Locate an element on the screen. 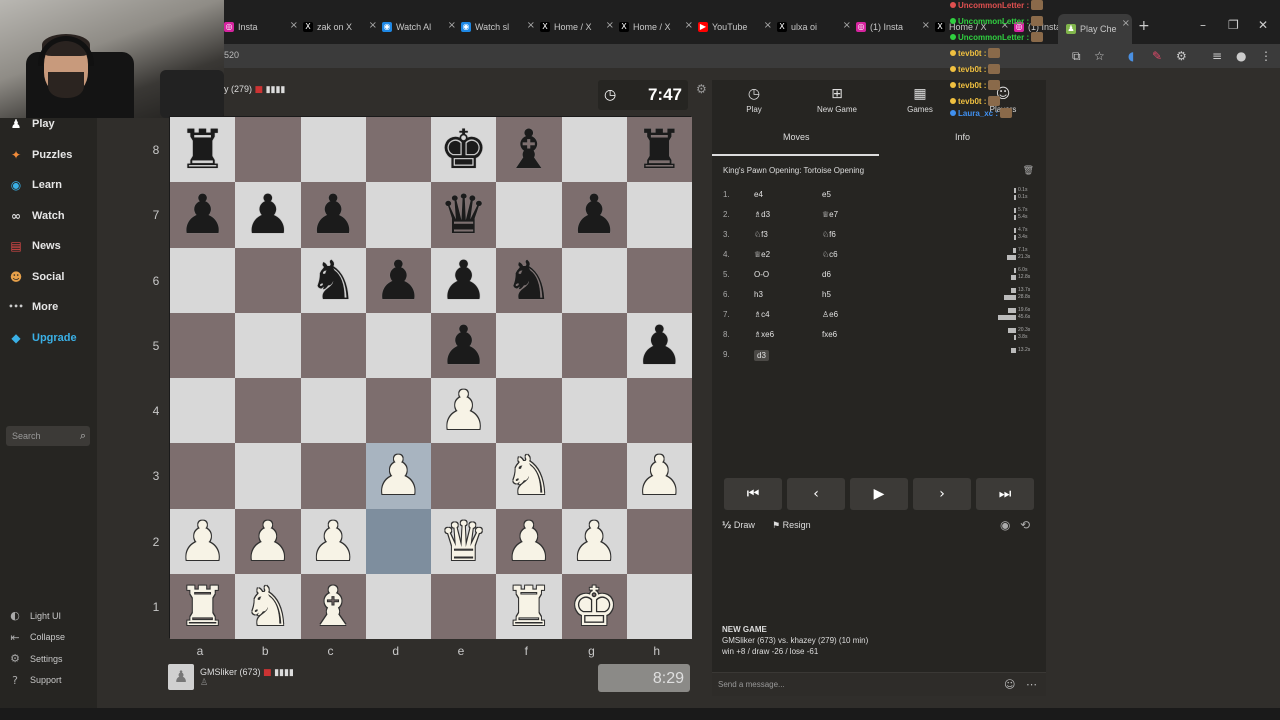 This screenshot has width=1280, height=720. first-move-button: ⏮ is located at coordinates (753, 494).